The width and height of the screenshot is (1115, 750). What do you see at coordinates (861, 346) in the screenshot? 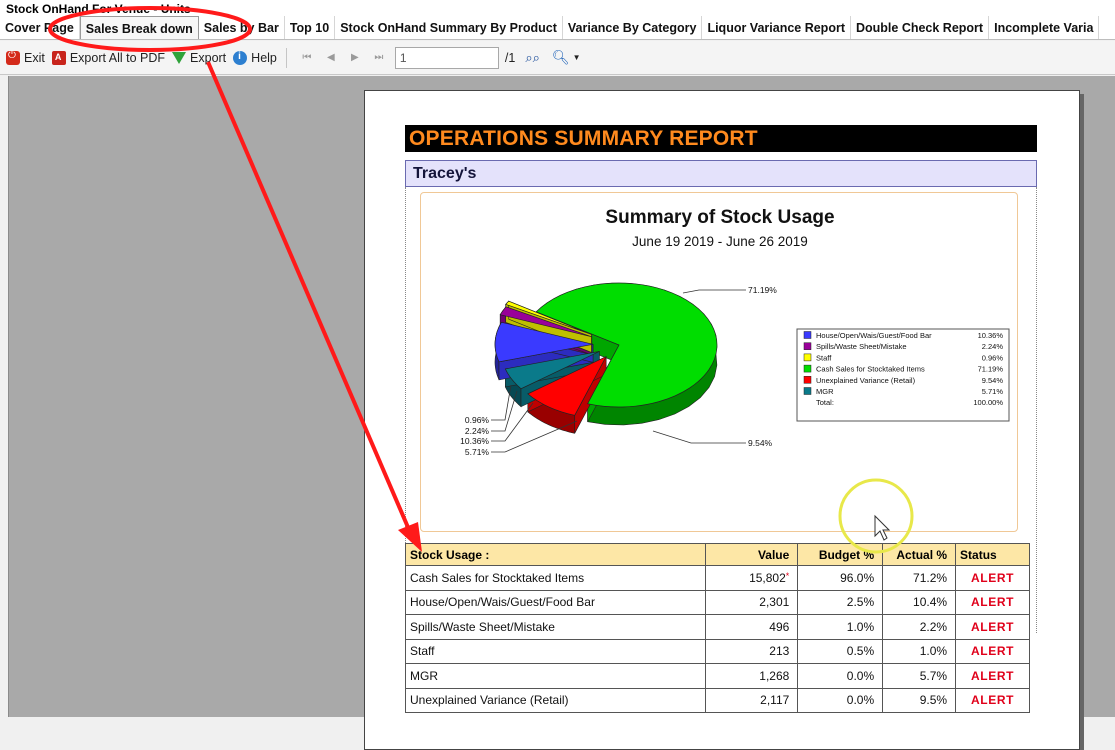
I see `legend-item-label: Spills/Waste Sheet/Mistake` at bounding box center [861, 346].